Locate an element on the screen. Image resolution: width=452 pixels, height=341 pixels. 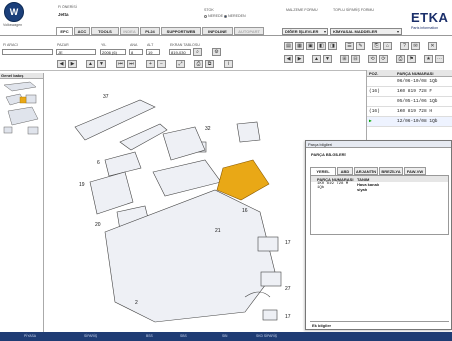
toolbar-icon-18: ⊟ is located at coordinates (355, 59).